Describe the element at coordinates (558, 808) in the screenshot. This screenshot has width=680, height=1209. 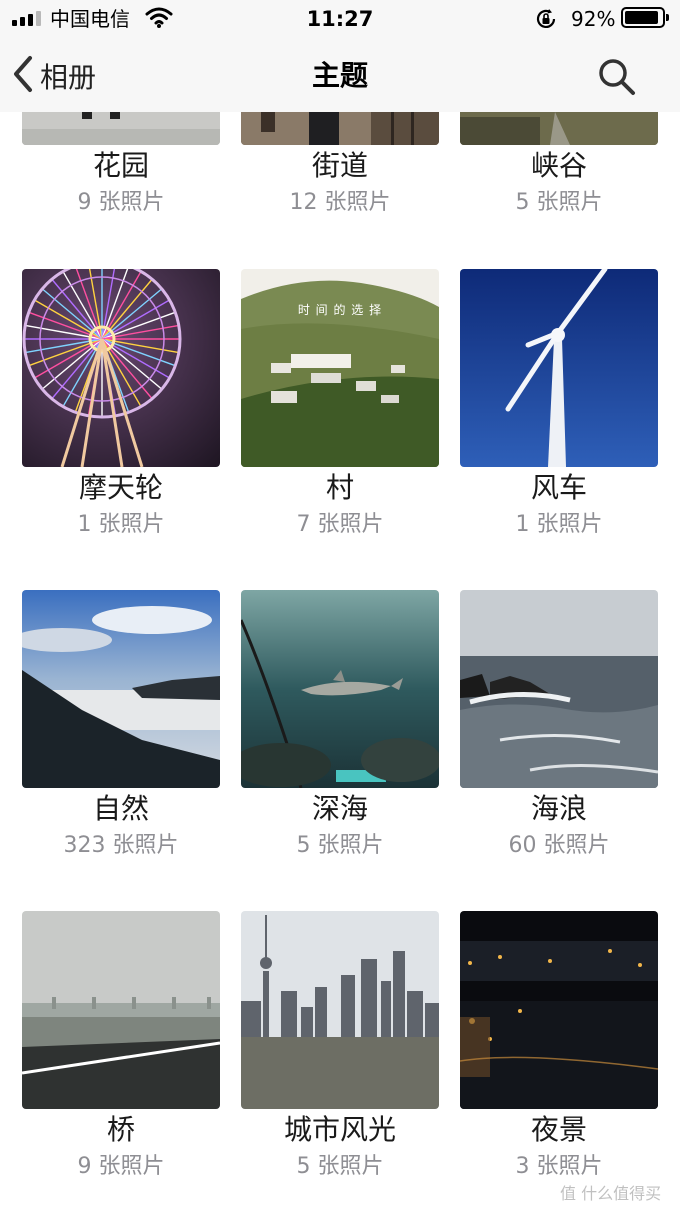
I see `album-title: 海浪` at that location.